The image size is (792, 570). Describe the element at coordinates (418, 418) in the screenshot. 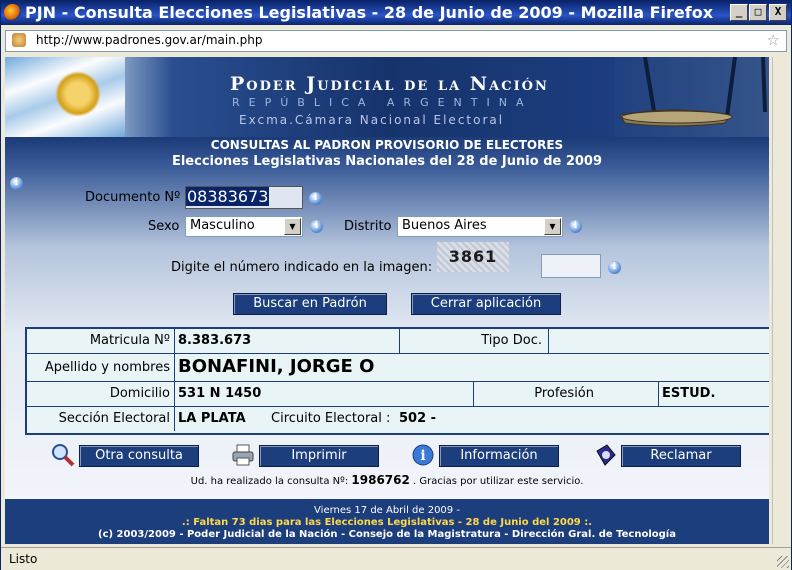

I see `circuito-value: 502 -` at that location.